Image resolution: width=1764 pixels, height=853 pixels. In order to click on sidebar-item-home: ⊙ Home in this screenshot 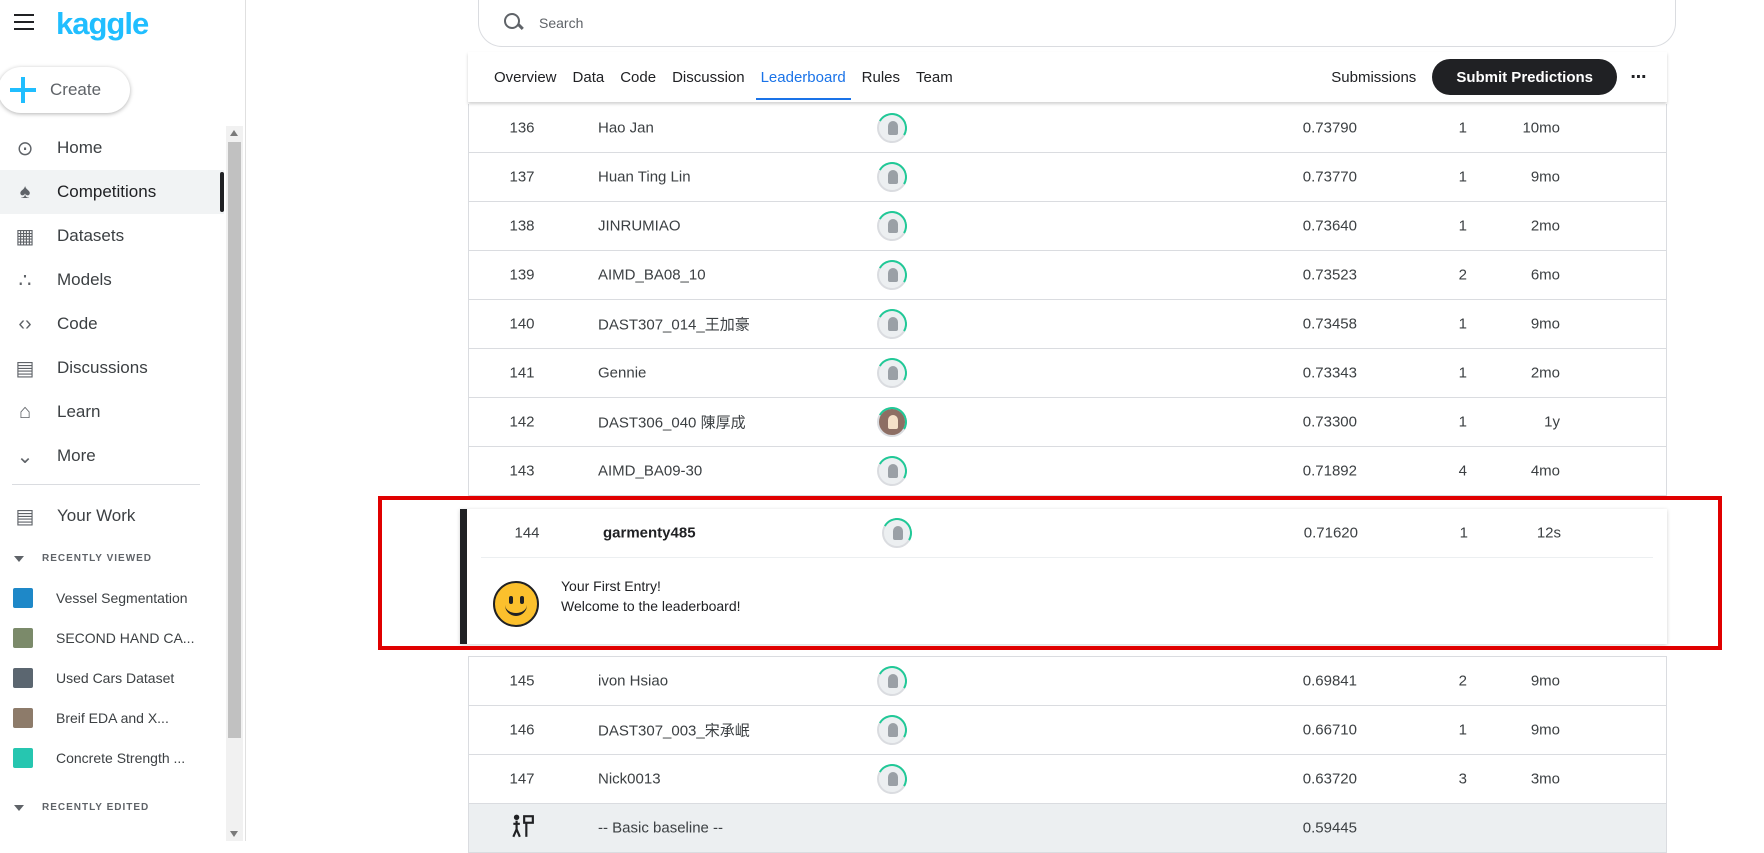, I will do `click(112, 148)`.